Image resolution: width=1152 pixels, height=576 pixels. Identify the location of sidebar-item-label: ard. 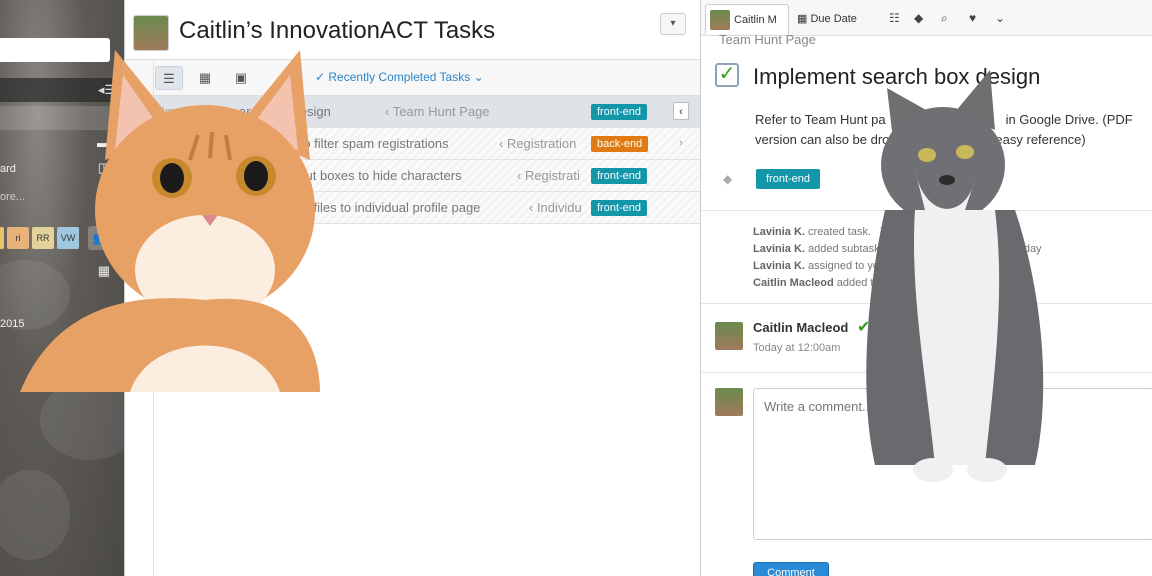
(8, 169).